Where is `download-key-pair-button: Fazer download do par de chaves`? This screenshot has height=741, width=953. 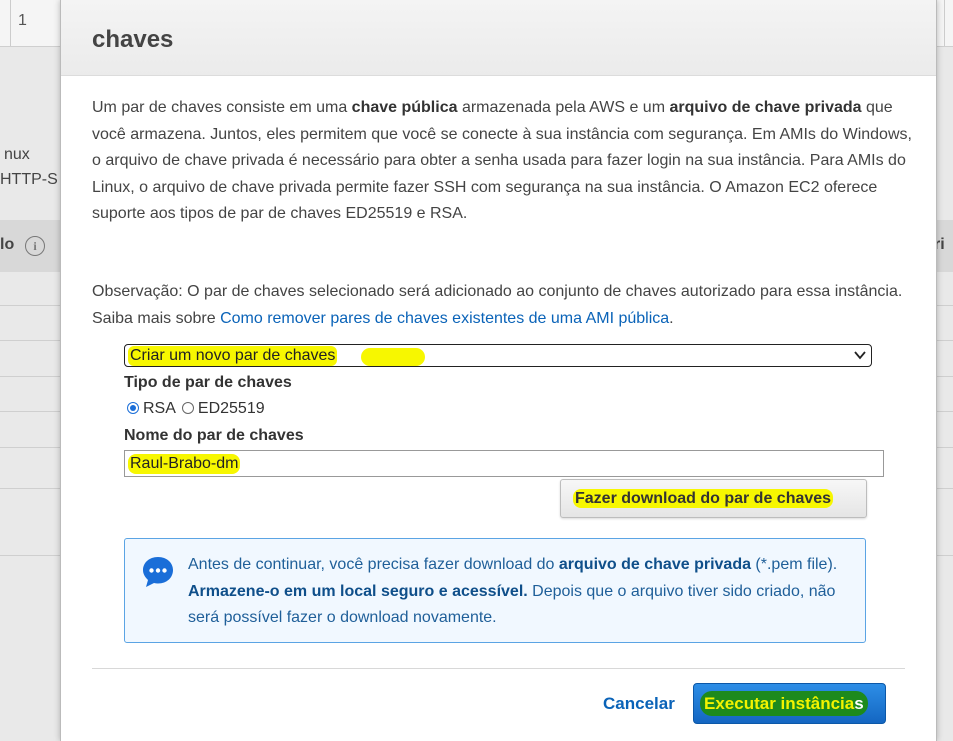
download-key-pair-button: Fazer download do par de chaves is located at coordinates (713, 498).